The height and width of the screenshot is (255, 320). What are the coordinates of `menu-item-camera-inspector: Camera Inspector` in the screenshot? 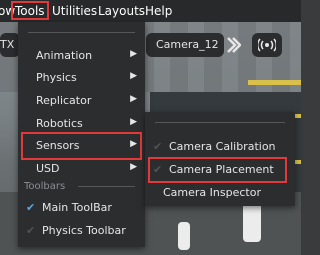 It's located at (220, 193).